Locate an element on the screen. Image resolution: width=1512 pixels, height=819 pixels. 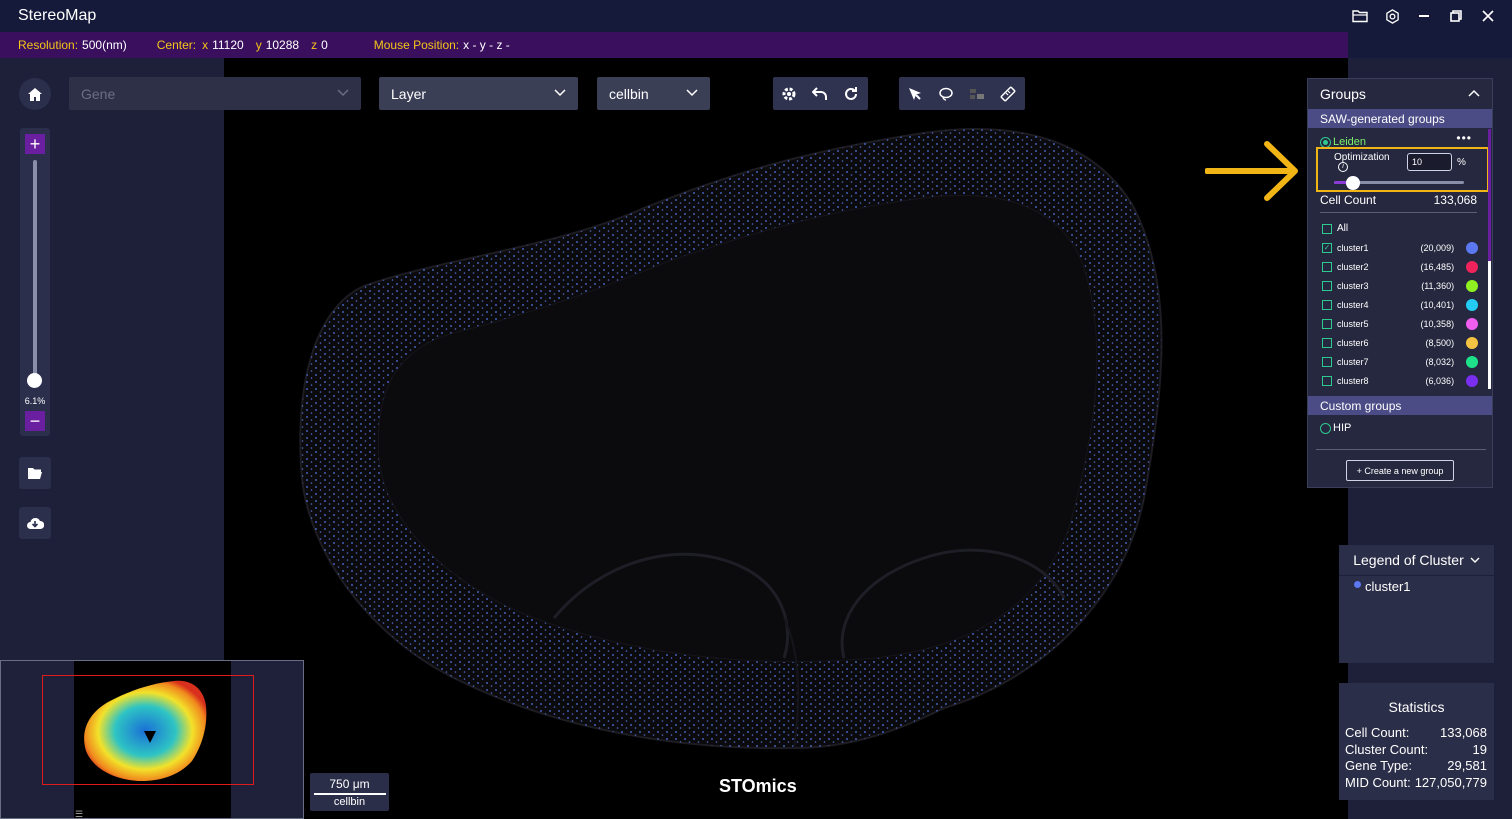
all-checkbox is located at coordinates (1327, 228).